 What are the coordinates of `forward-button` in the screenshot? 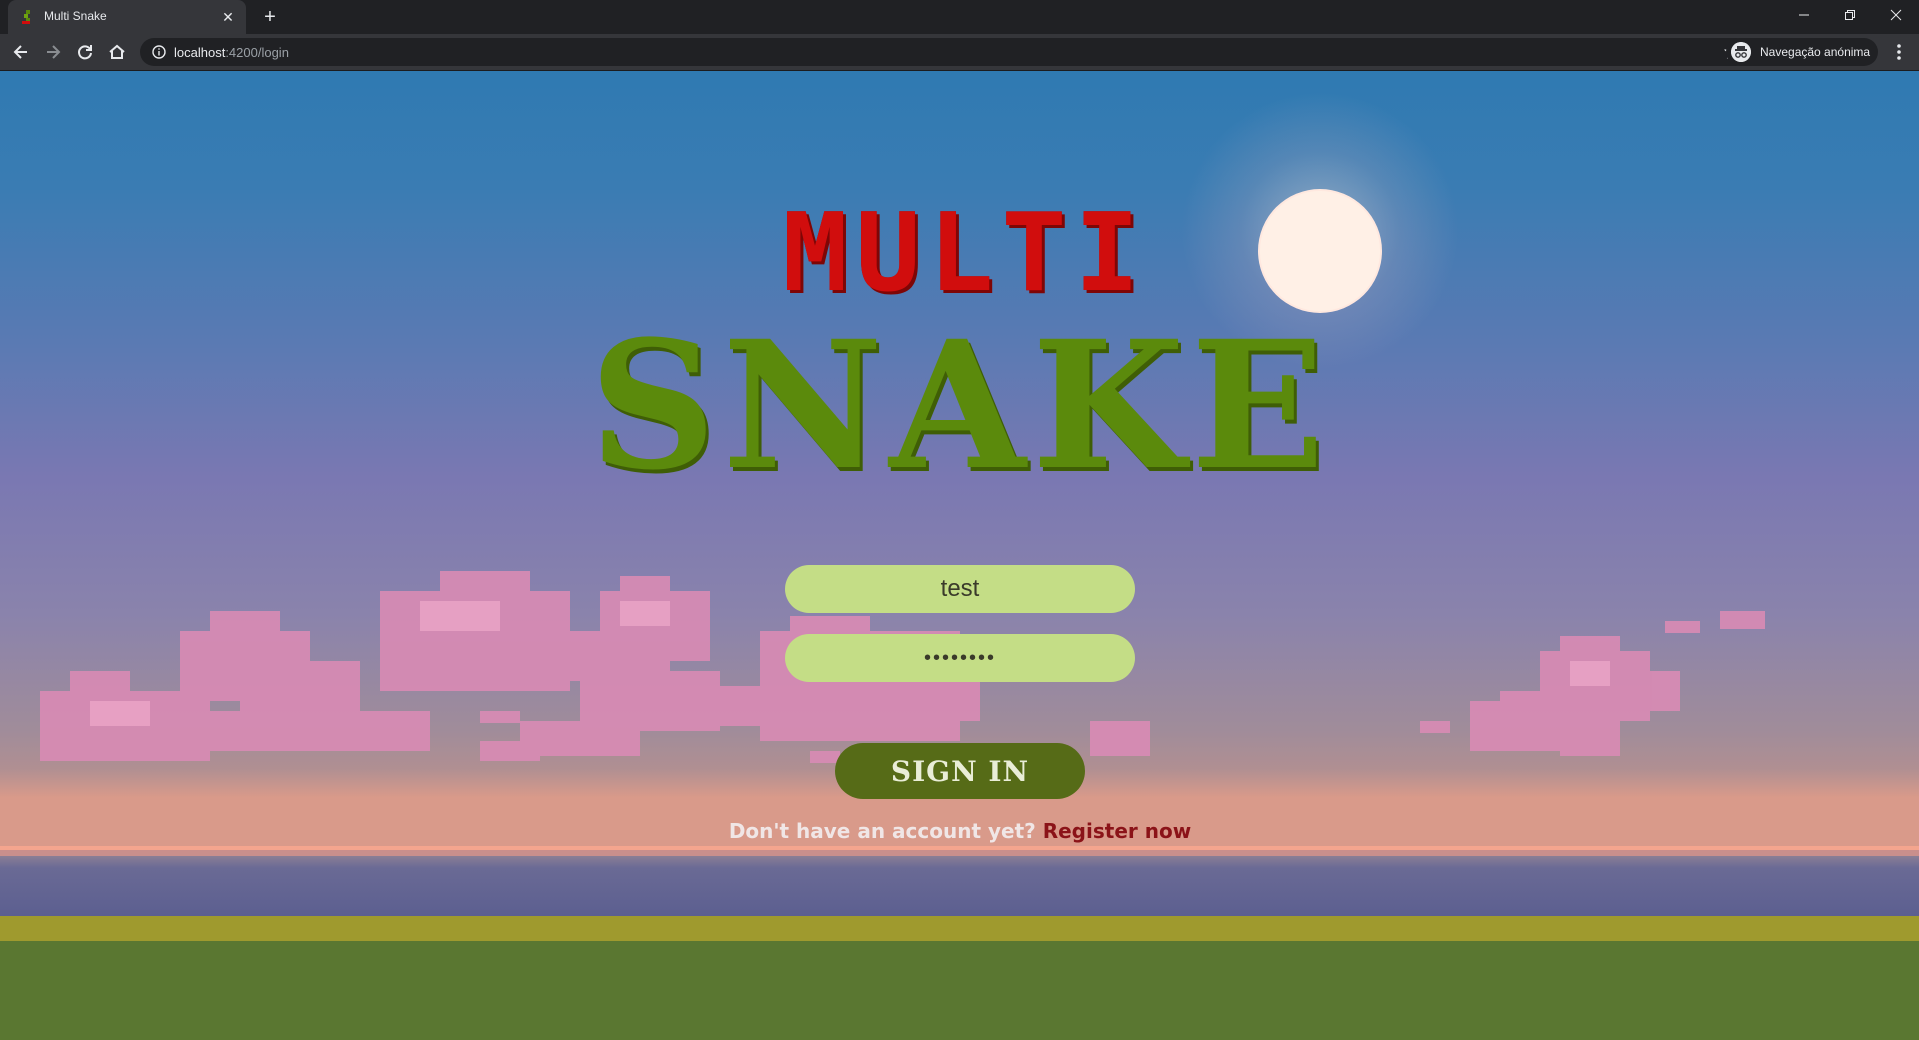 It's located at (53, 52).